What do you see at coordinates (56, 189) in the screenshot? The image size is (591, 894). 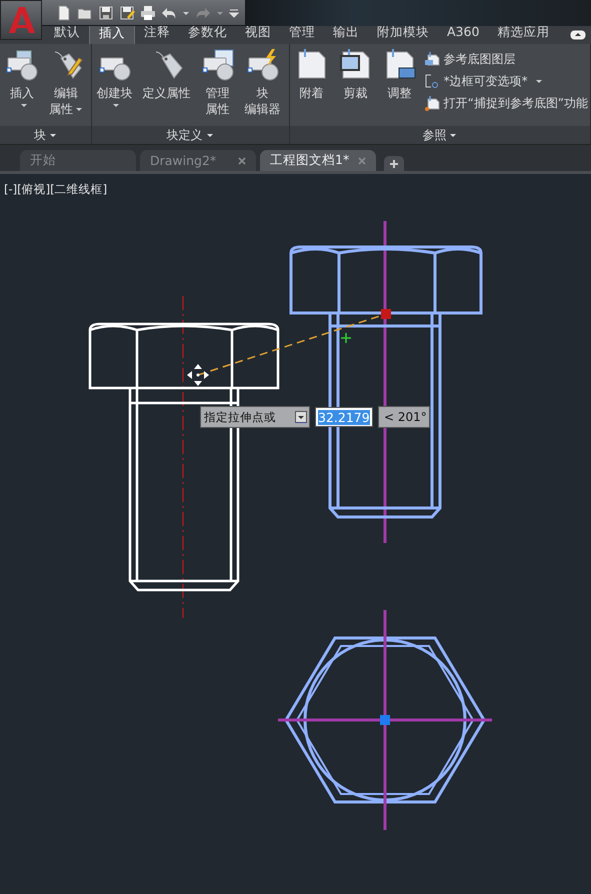 I see `viewport-label: [-][俯视][二维线框]` at bounding box center [56, 189].